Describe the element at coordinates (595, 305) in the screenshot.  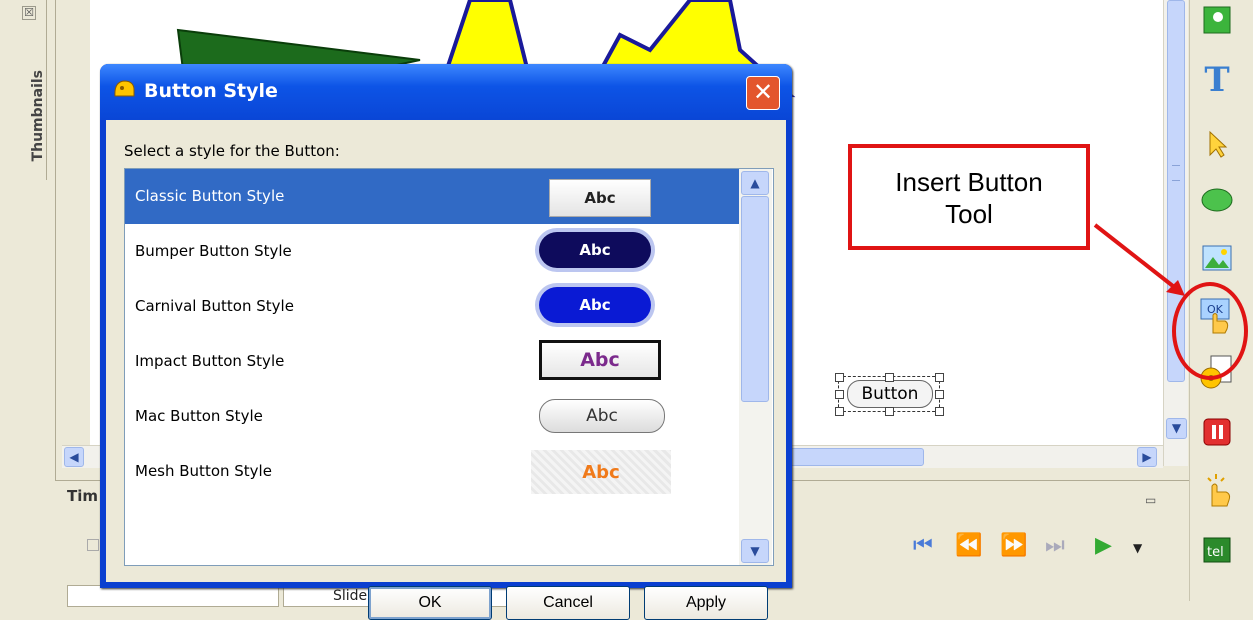
I see `carnival-sample: Abc` at that location.